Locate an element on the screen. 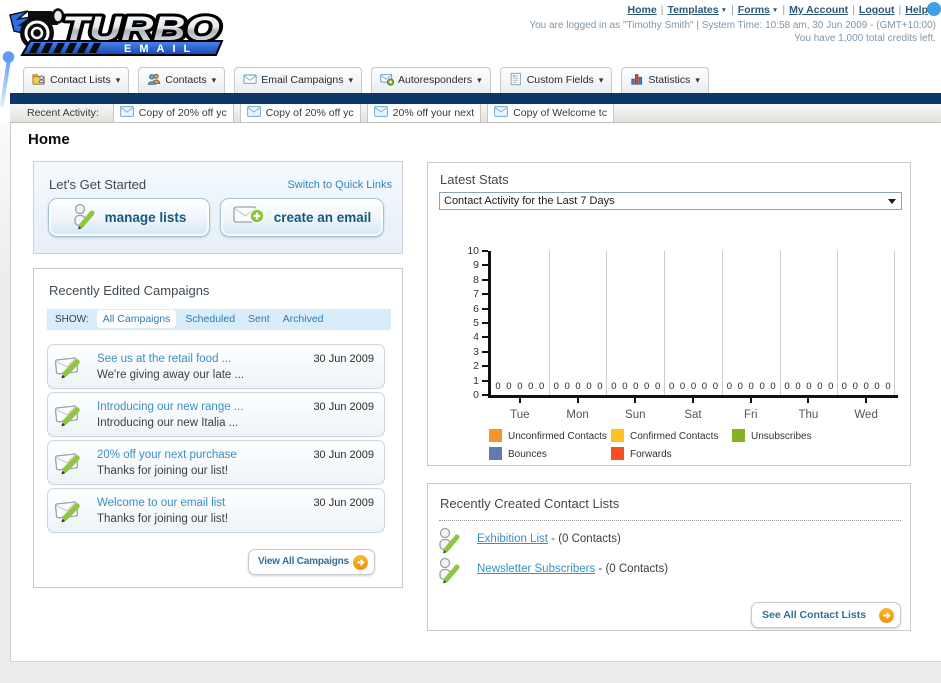 The width and height of the screenshot is (941, 683). legend-label: Unsubscribes is located at coordinates (781, 436).